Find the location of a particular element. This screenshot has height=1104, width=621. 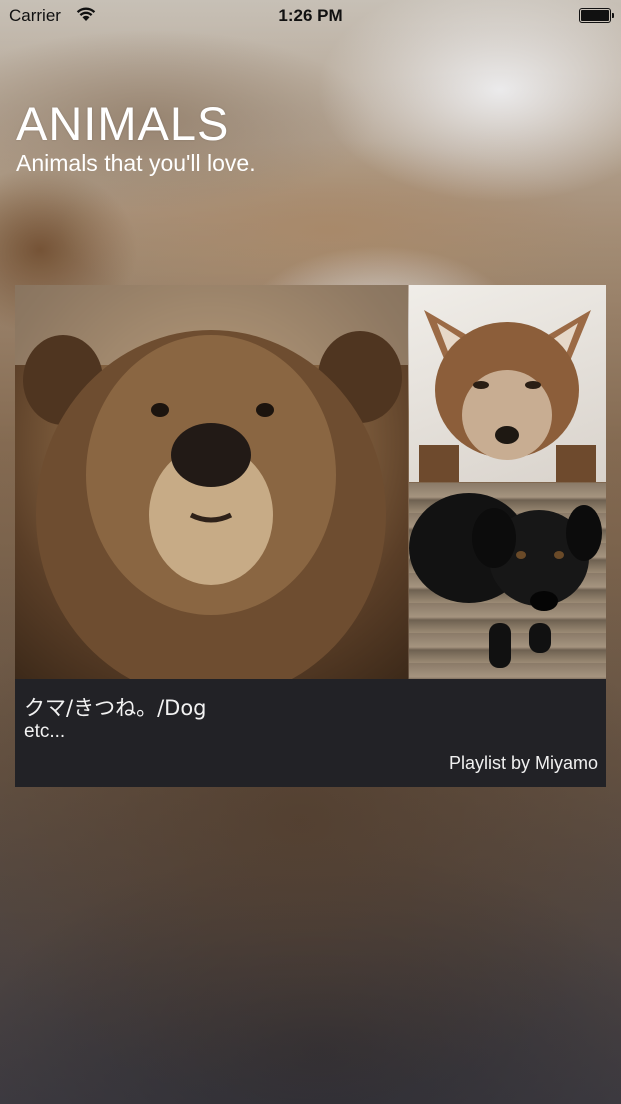

fox-photo is located at coordinates (507, 383).